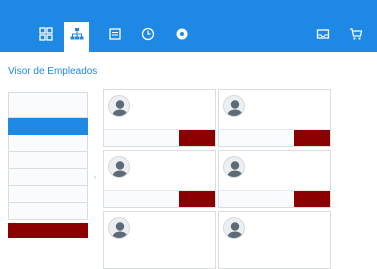  Describe the element at coordinates (181, 34) in the screenshot. I see `settings-circle-icon` at that location.